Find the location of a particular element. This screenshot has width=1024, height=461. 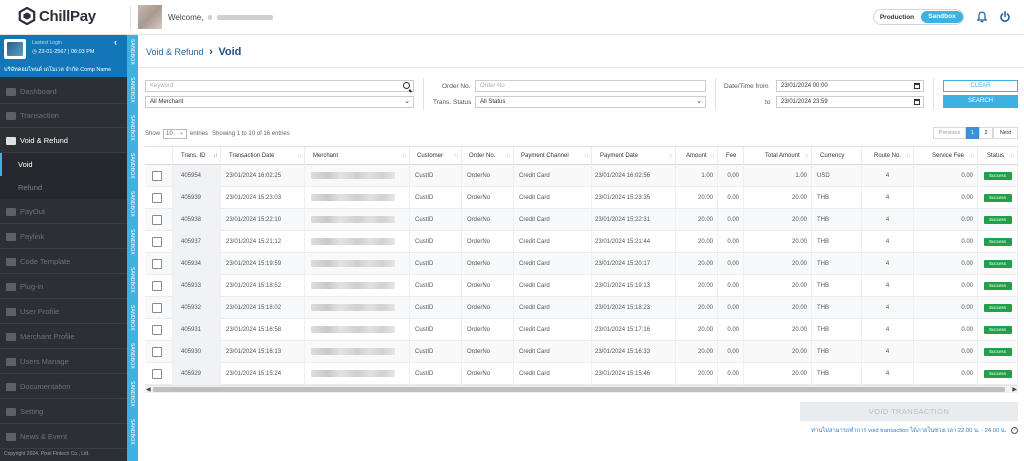

merchant-select: All Merchant ⌄ is located at coordinates (279, 102).